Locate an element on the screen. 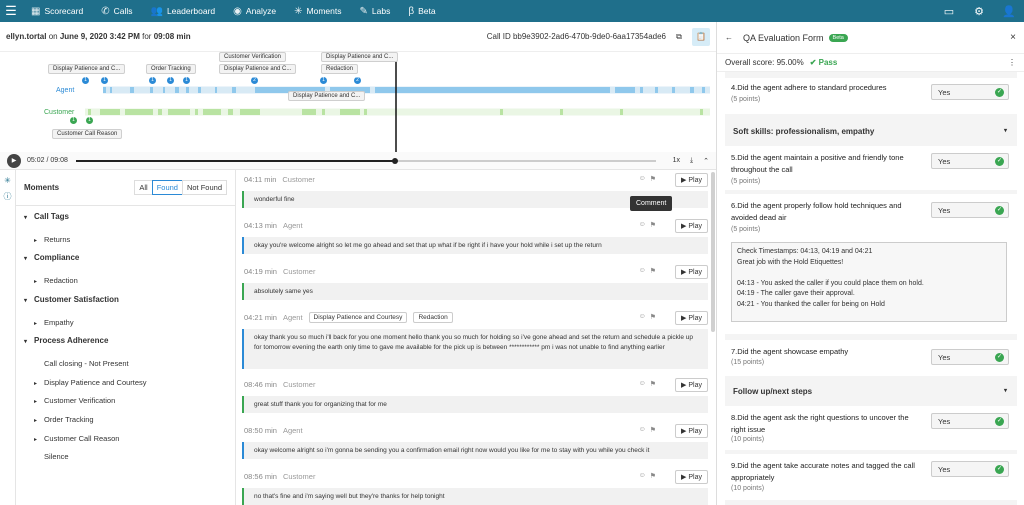 This screenshot has height=505, width=1024. moment-redaction: ▸ Redaction is located at coordinates (56, 280).